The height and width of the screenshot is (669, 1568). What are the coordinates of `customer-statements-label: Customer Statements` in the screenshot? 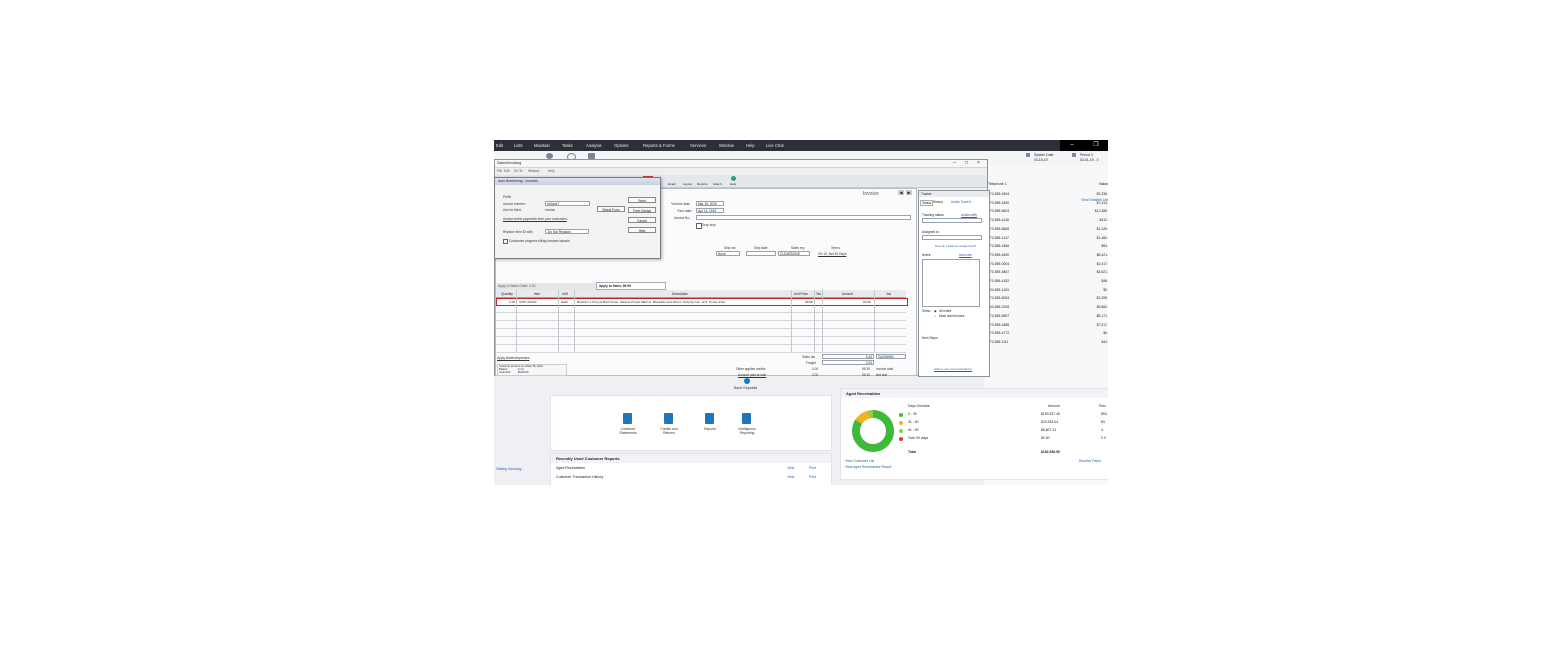 It's located at (628, 431).